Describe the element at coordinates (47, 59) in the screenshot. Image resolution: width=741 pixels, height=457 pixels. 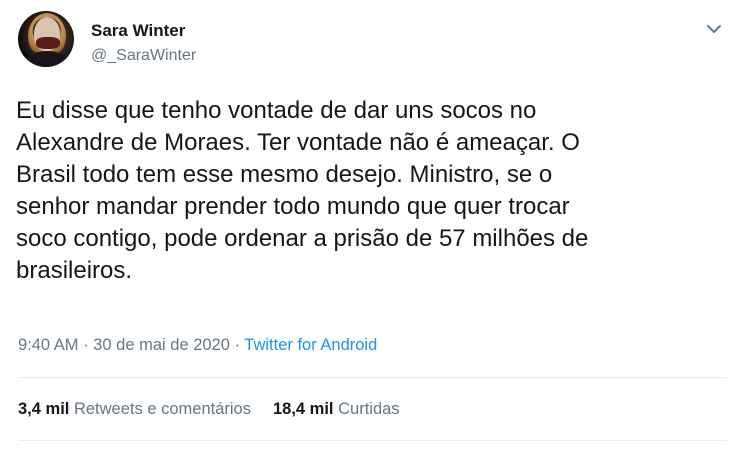
I see `avatar-body` at that location.